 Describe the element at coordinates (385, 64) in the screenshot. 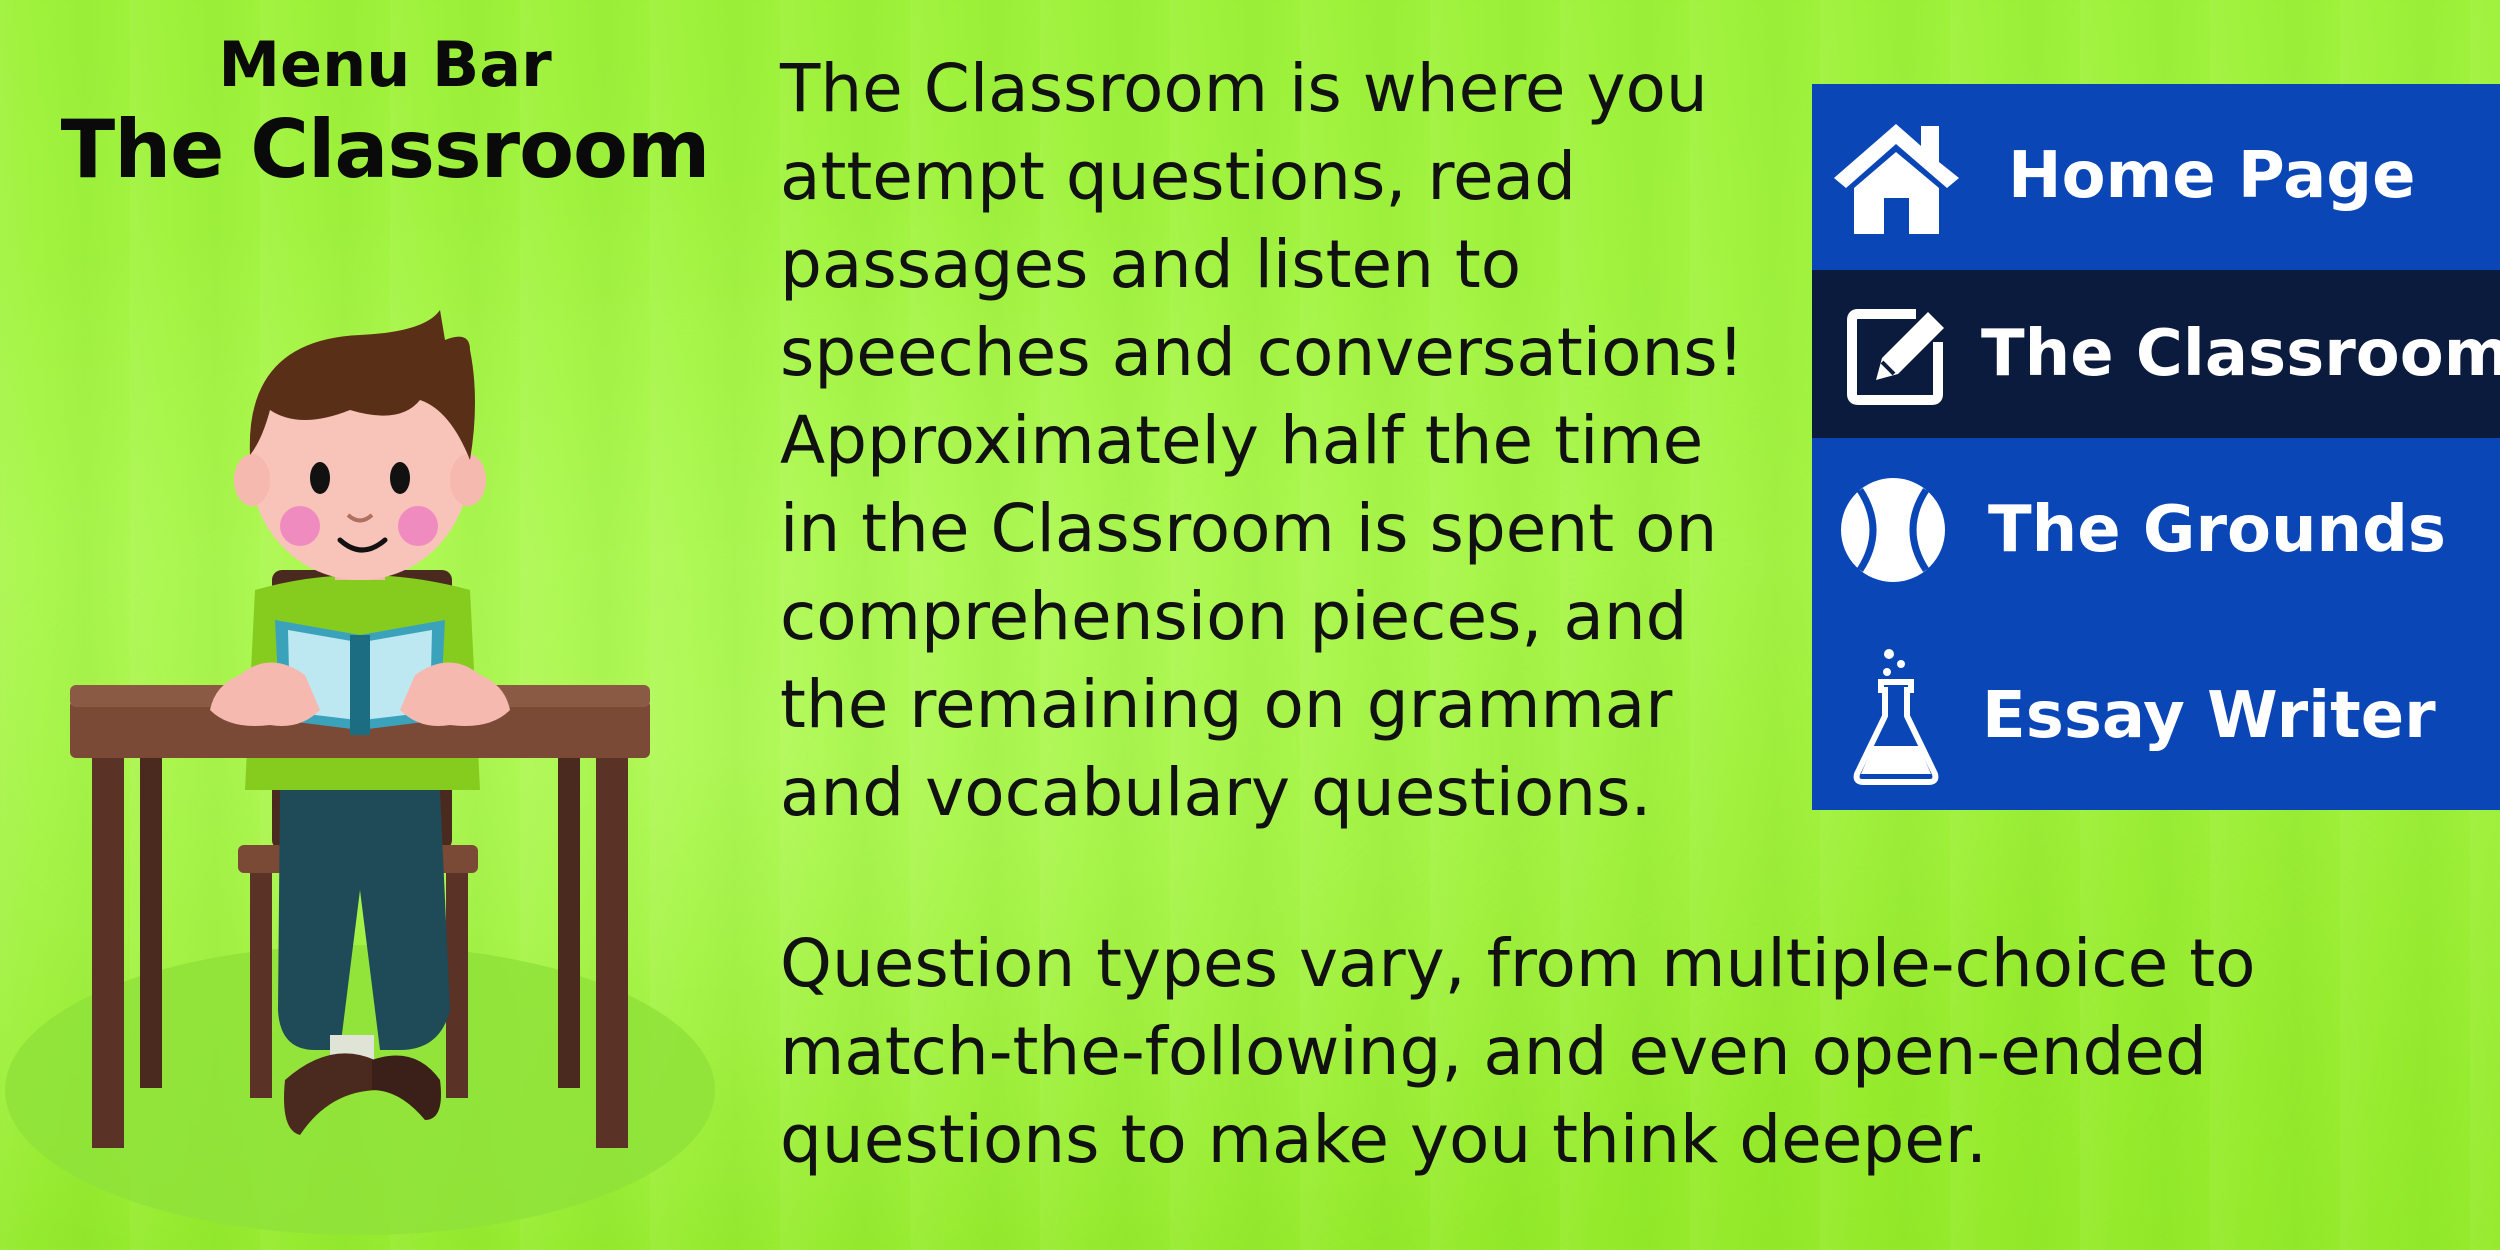

I see `menu-bar-label: Menu Bar` at that location.